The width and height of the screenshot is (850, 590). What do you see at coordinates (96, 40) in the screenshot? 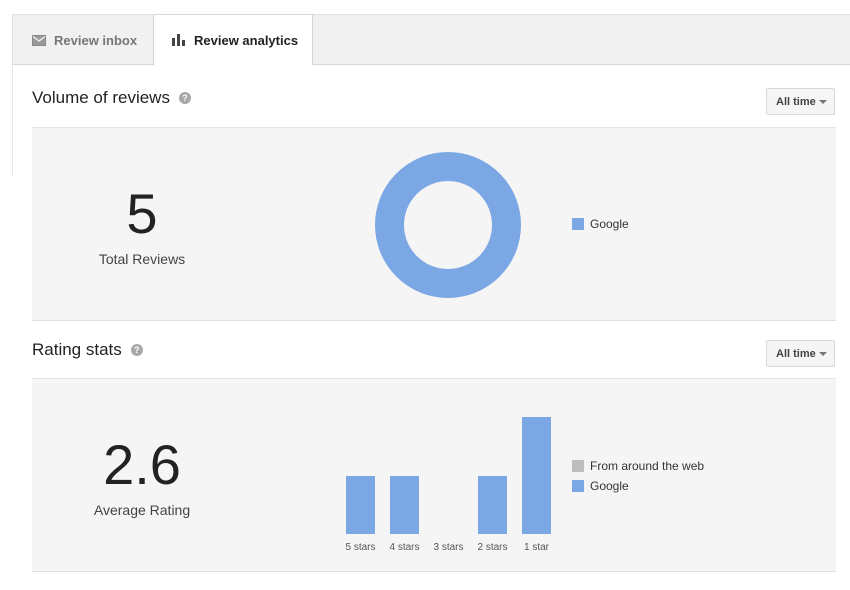
I see `tab-review-inbox-label: Review inbox` at bounding box center [96, 40].